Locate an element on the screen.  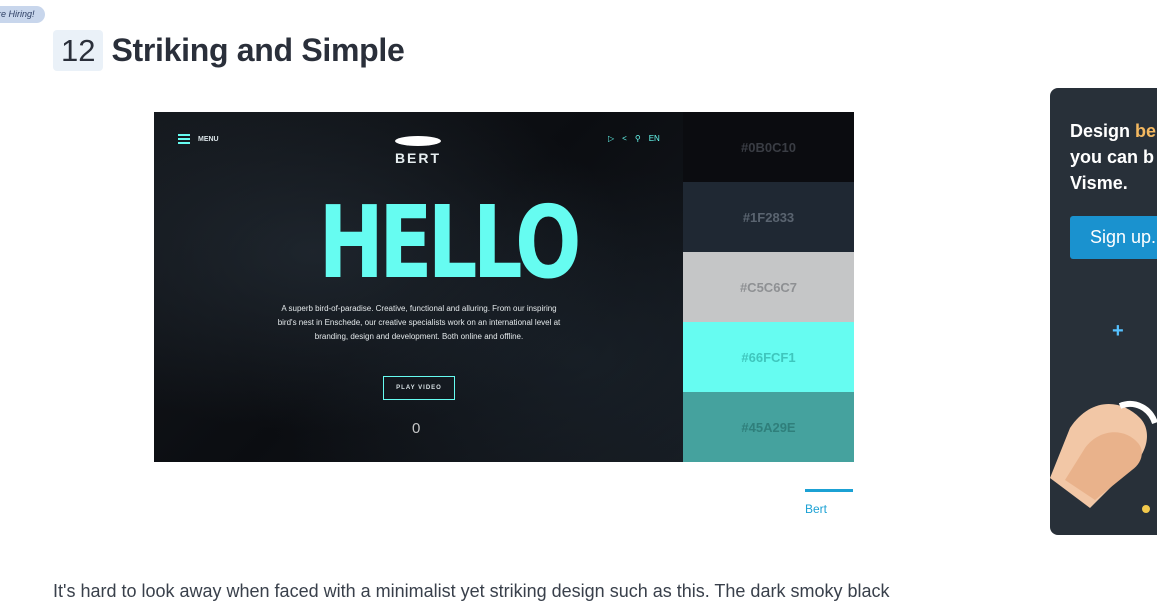
visme-promo-panel: Design be you can b Visme. Sign up. + is located at coordinates (1103, 311).